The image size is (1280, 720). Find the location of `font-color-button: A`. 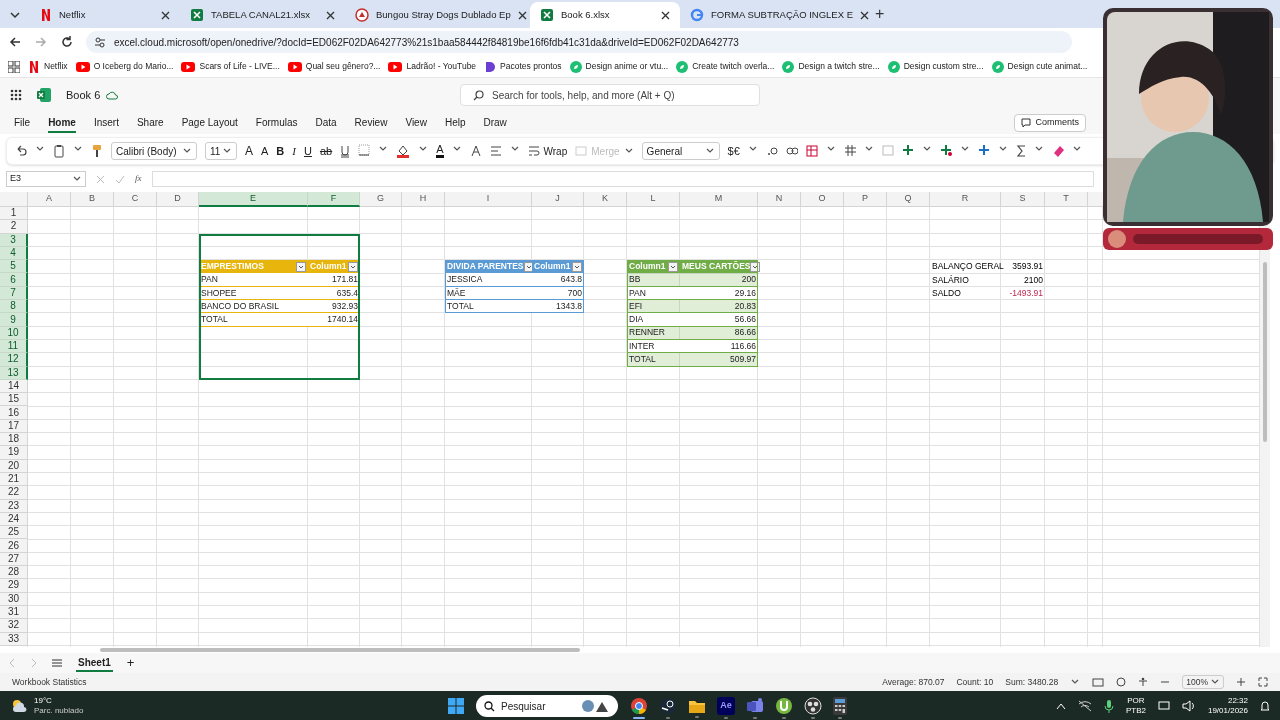

font-color-button: A is located at coordinates (440, 151).